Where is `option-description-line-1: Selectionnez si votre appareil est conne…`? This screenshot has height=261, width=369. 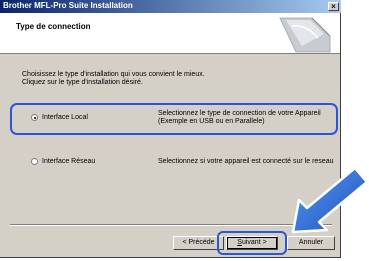
option-description-line-1: Selectionnez si votre appareil est conne… is located at coordinates (246, 161).